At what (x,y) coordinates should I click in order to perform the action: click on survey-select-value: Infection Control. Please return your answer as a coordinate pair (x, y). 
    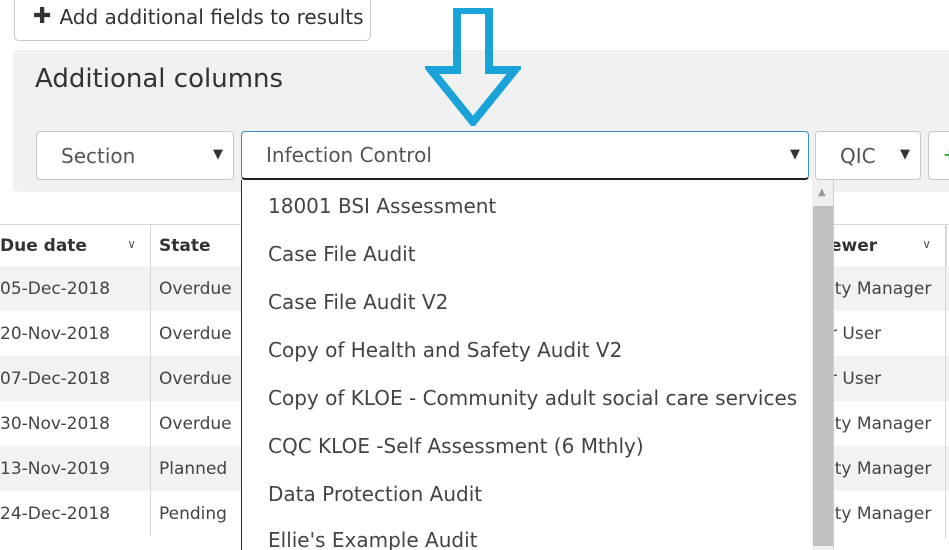
    Looking at the image, I should click on (349, 155).